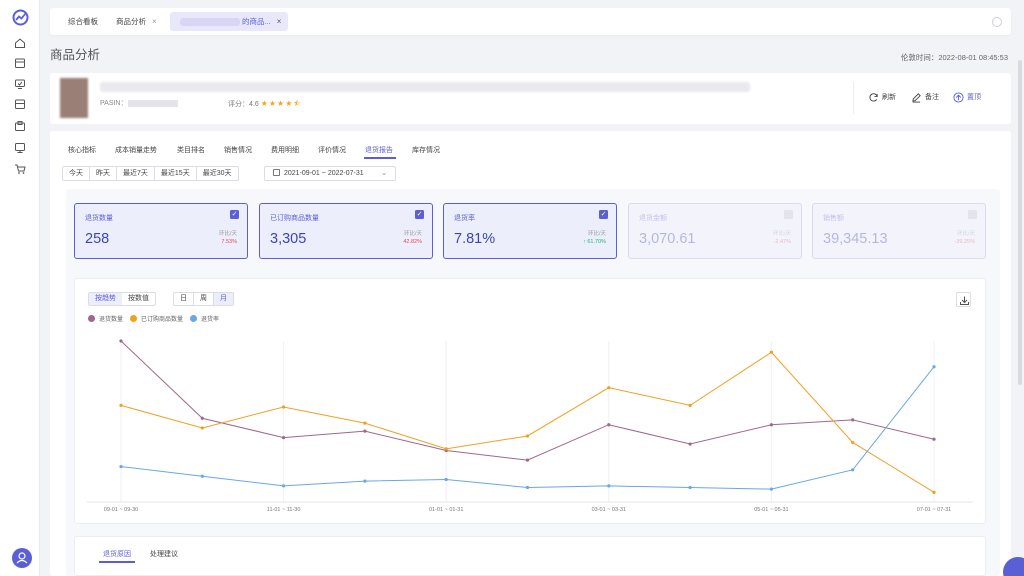 The height and width of the screenshot is (576, 1024). What do you see at coordinates (873, 97) in the screenshot?
I see `refresh-icon` at bounding box center [873, 97].